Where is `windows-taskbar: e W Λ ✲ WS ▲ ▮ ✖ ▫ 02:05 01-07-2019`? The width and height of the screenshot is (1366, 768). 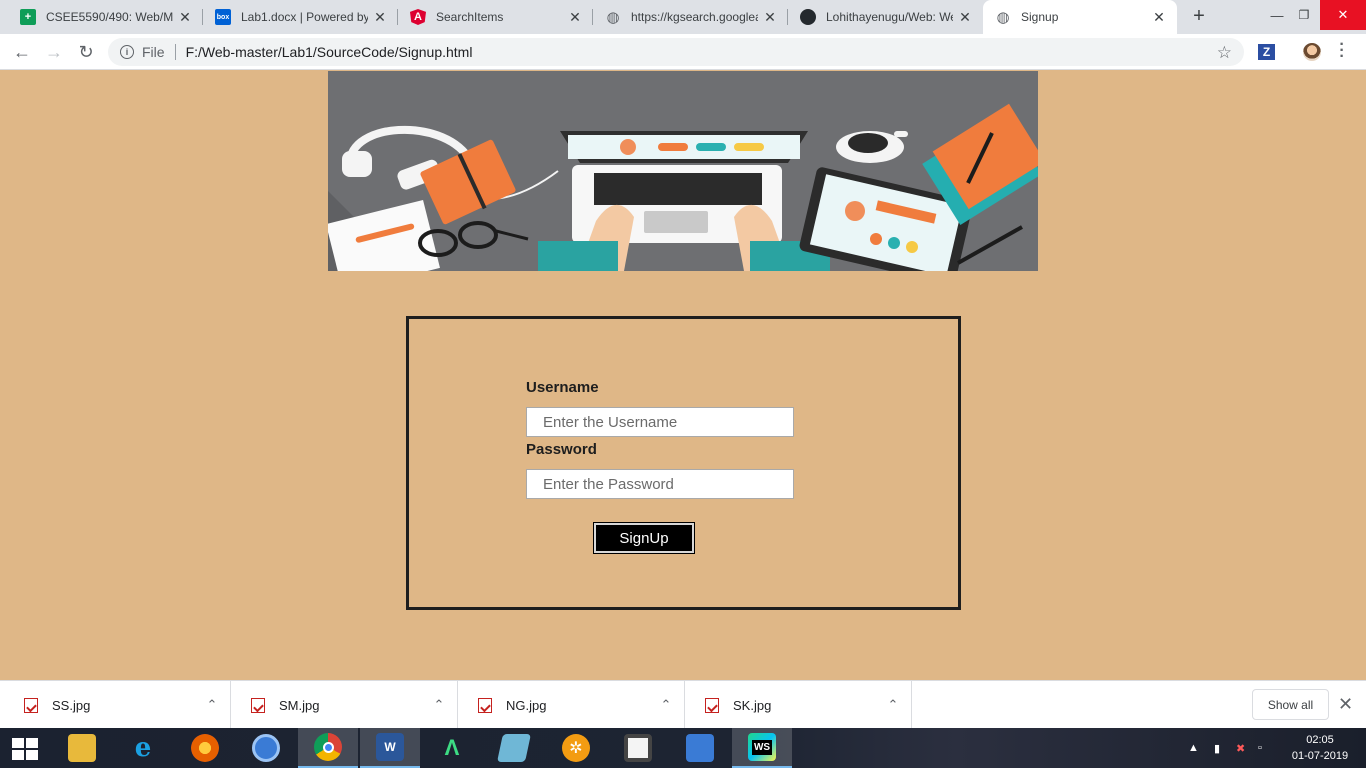
windows-taskbar: e W Λ ✲ WS ▲ ▮ ✖ ▫ 02:05 01-07-2019 is located at coordinates (683, 748).